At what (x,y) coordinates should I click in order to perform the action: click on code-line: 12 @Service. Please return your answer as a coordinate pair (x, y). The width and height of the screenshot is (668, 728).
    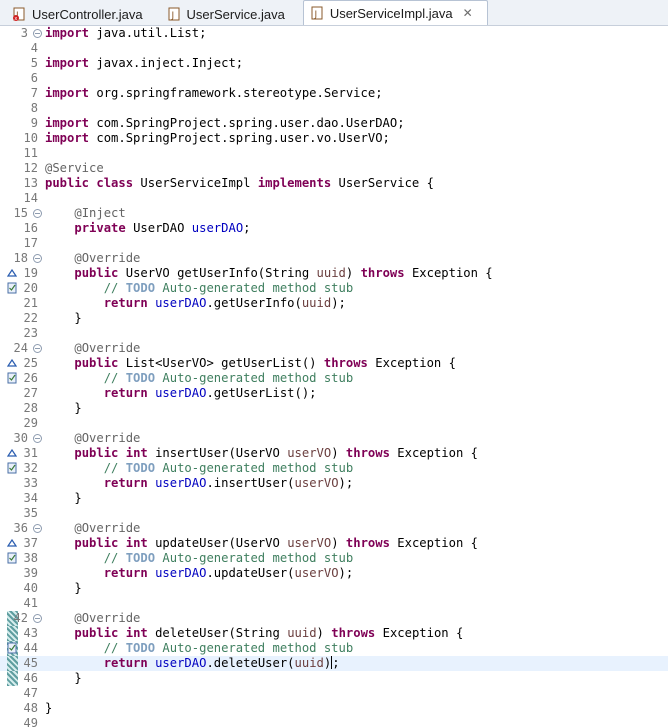
    Looking at the image, I should click on (334, 168).